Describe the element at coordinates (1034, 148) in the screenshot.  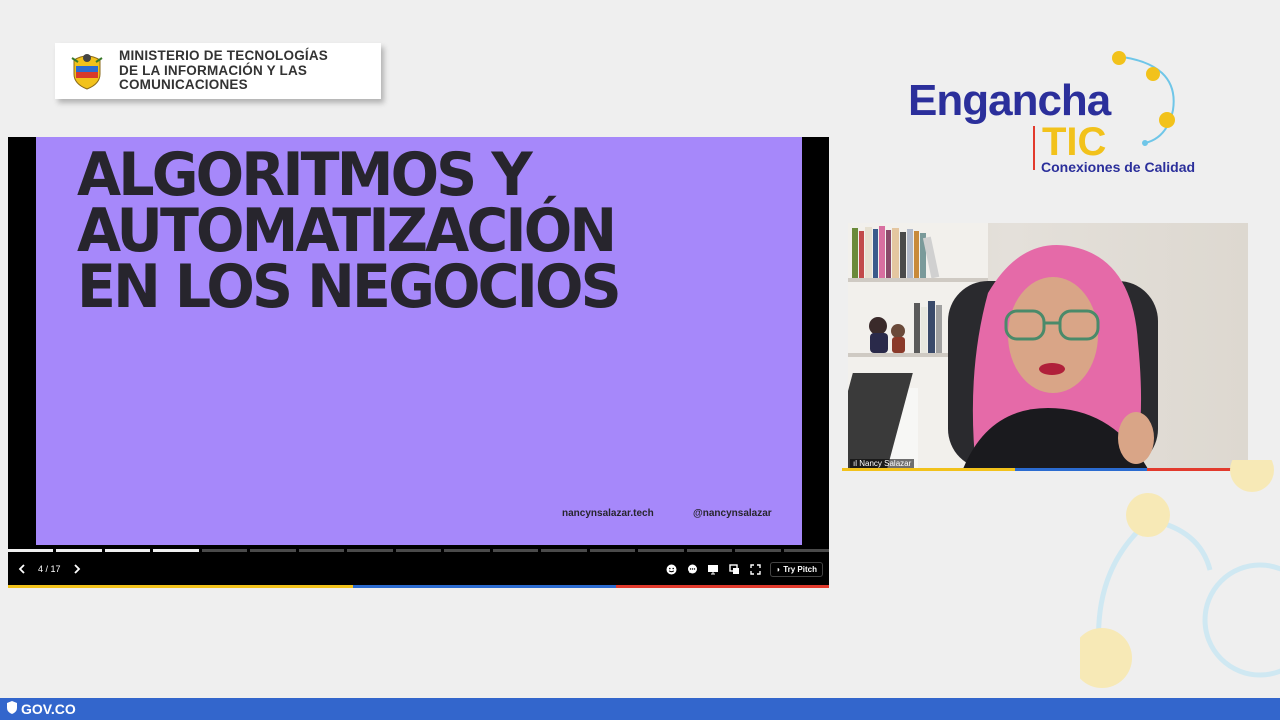
I see `logo-divider` at that location.